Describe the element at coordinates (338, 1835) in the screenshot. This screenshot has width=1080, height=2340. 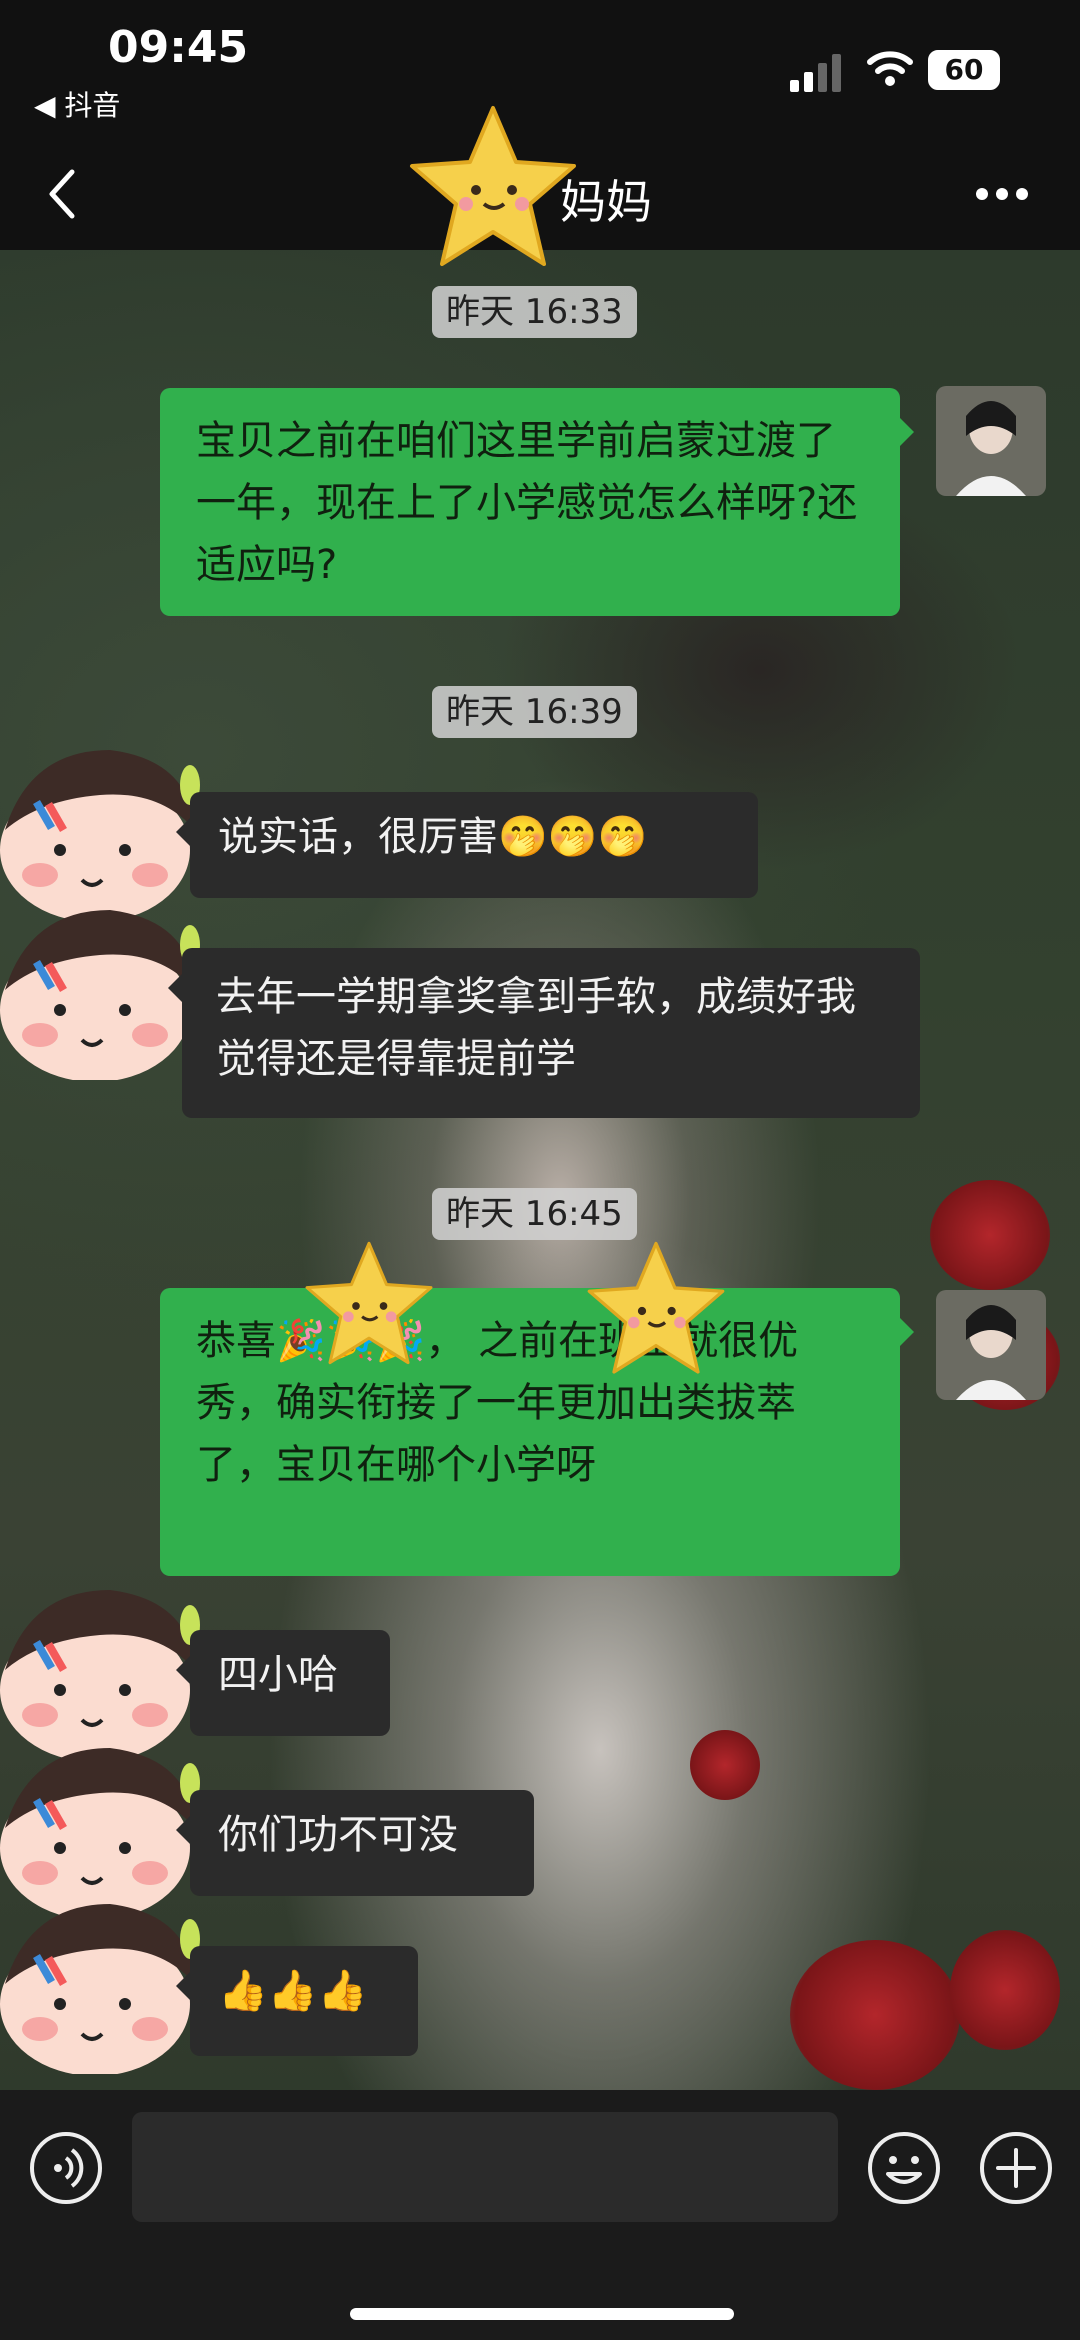
I see `message-text: 你们功不可没` at that location.